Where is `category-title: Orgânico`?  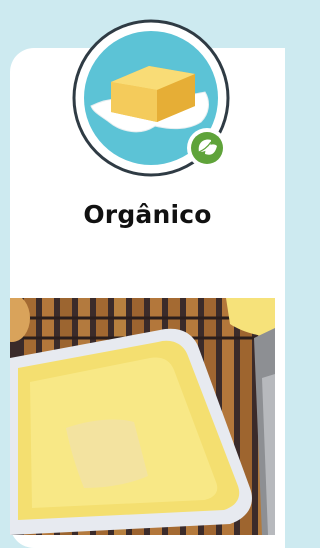
category-title: Orgânico is located at coordinates (147, 214).